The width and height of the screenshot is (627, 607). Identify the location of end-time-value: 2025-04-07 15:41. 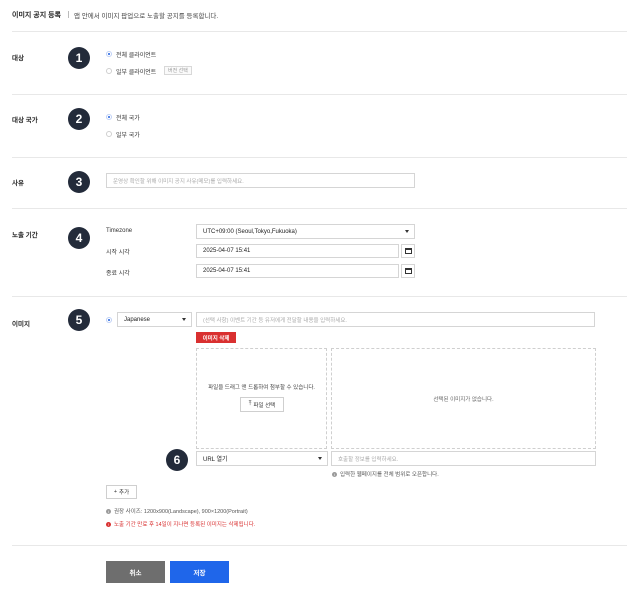
(227, 271).